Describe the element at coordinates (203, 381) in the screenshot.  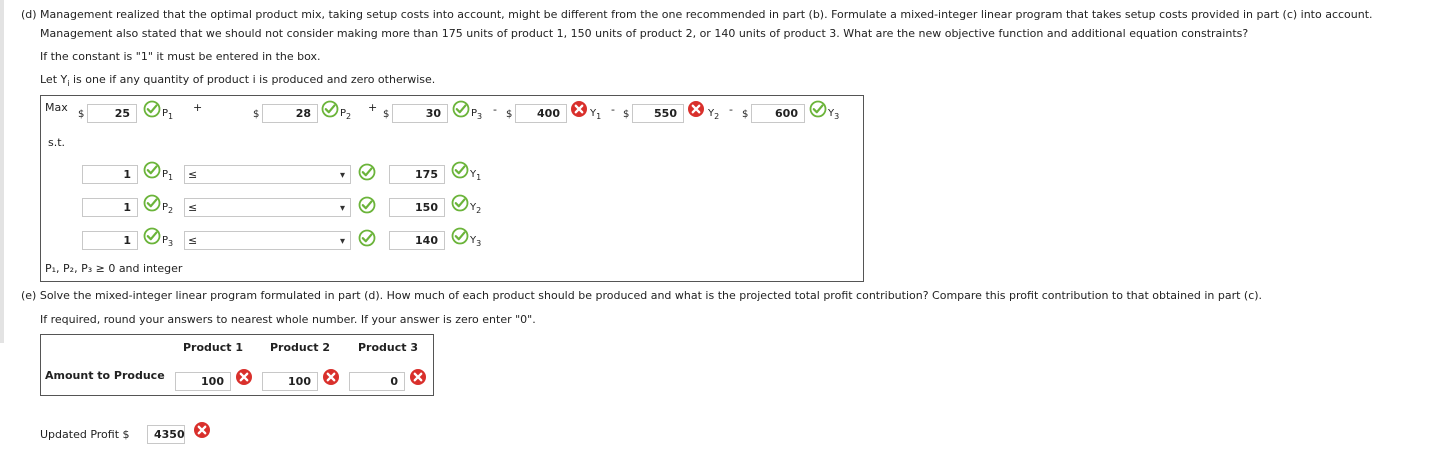
I see `amount-input-product-1: 100` at that location.